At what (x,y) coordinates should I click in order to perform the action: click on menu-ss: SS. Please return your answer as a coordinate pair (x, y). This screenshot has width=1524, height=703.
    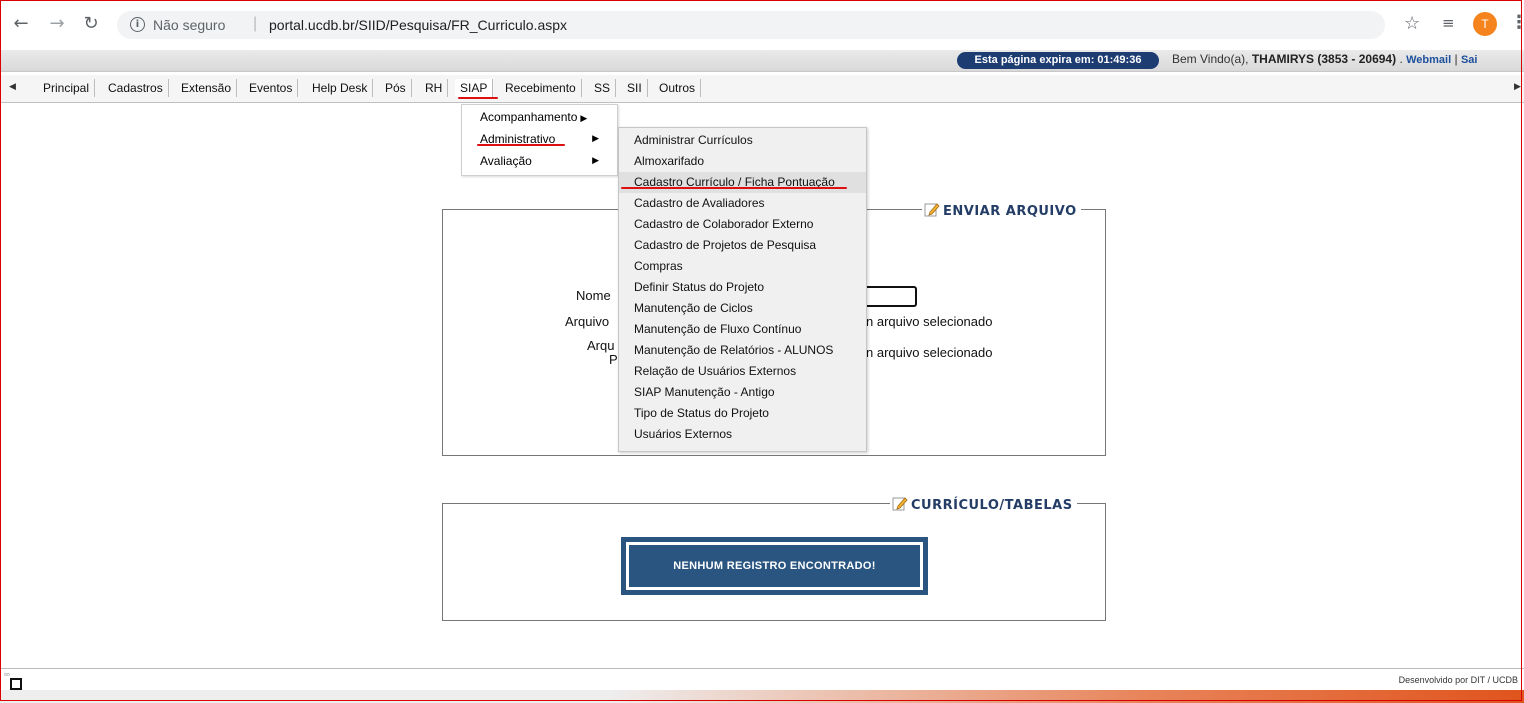
    Looking at the image, I should click on (603, 88).